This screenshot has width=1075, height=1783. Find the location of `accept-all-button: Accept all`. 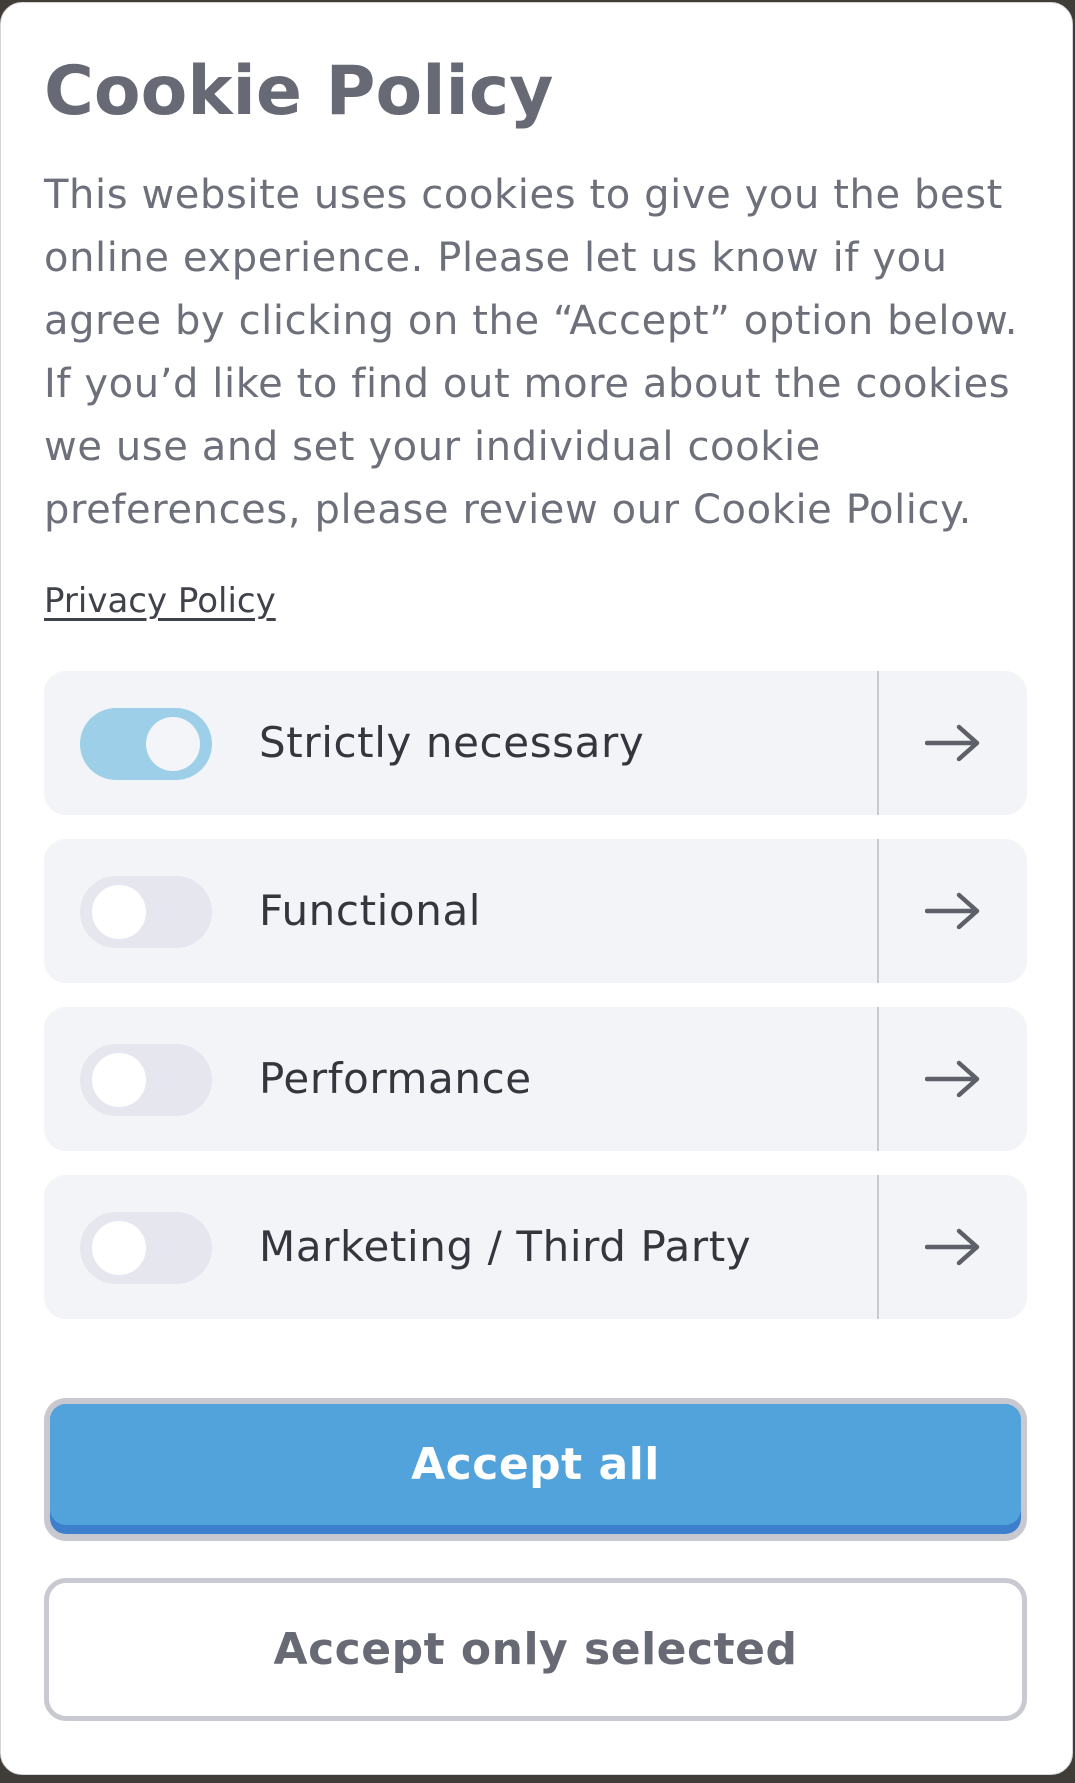

accept-all-button: Accept all is located at coordinates (535, 1469).